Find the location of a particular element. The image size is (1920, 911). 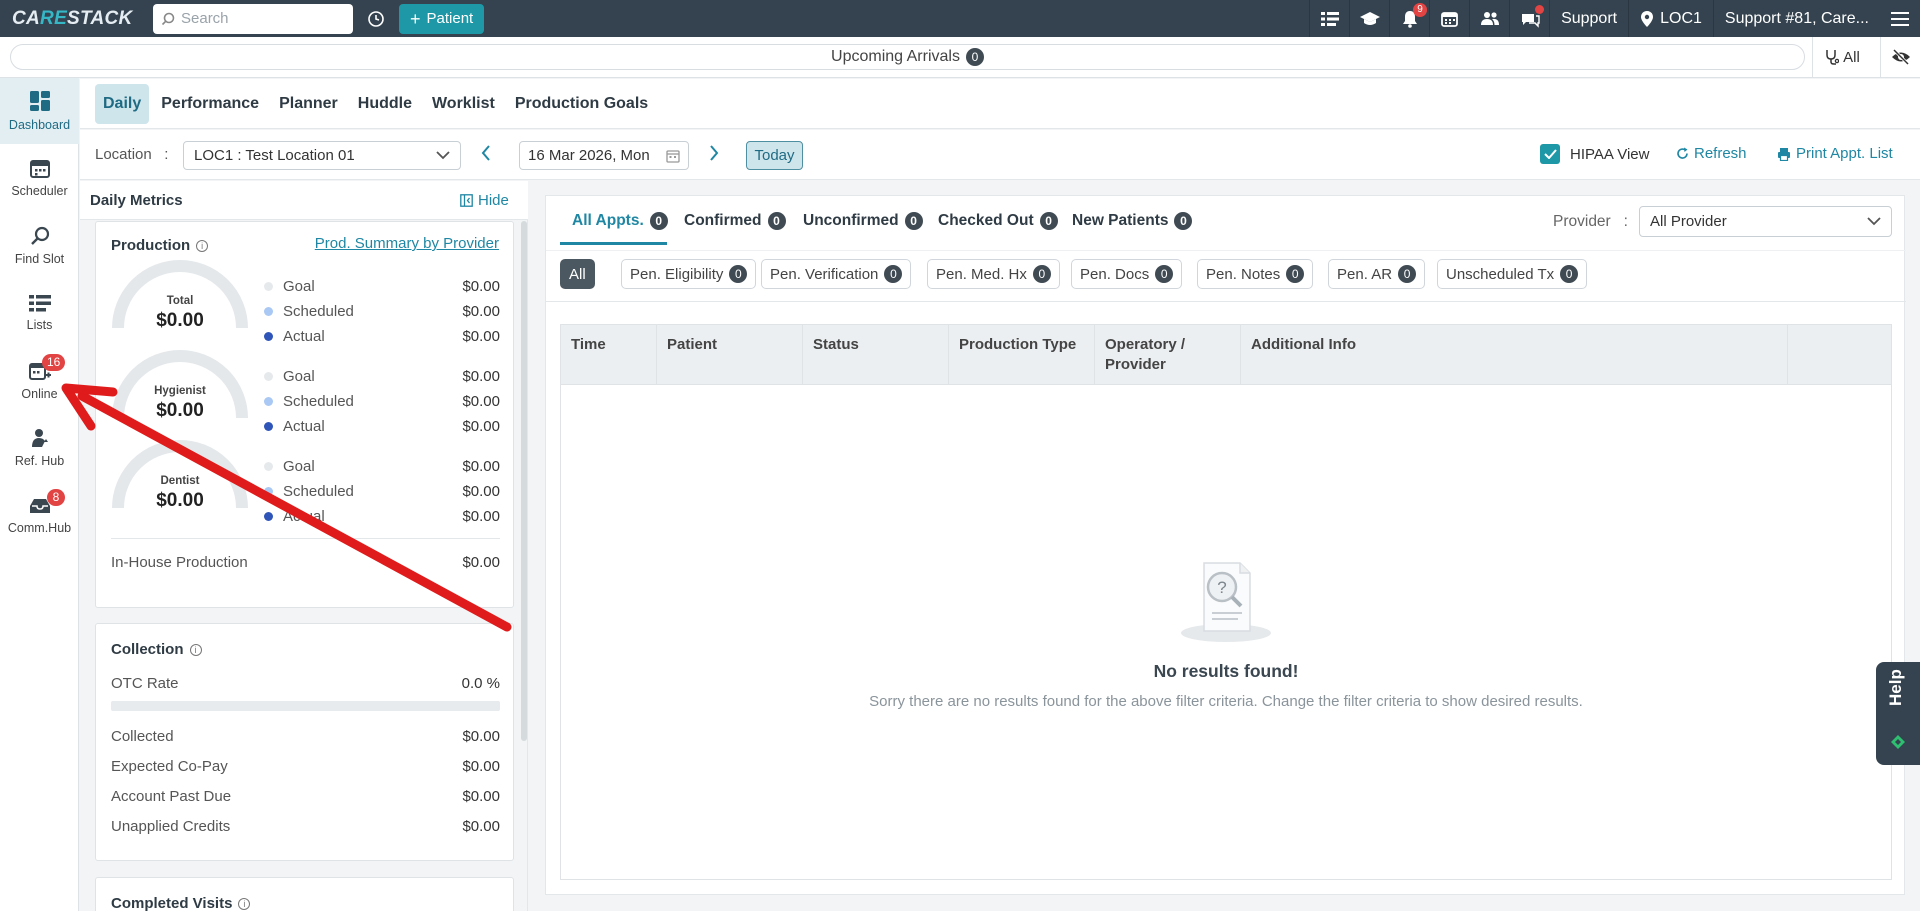

users-icon is located at coordinates (1489, 18).